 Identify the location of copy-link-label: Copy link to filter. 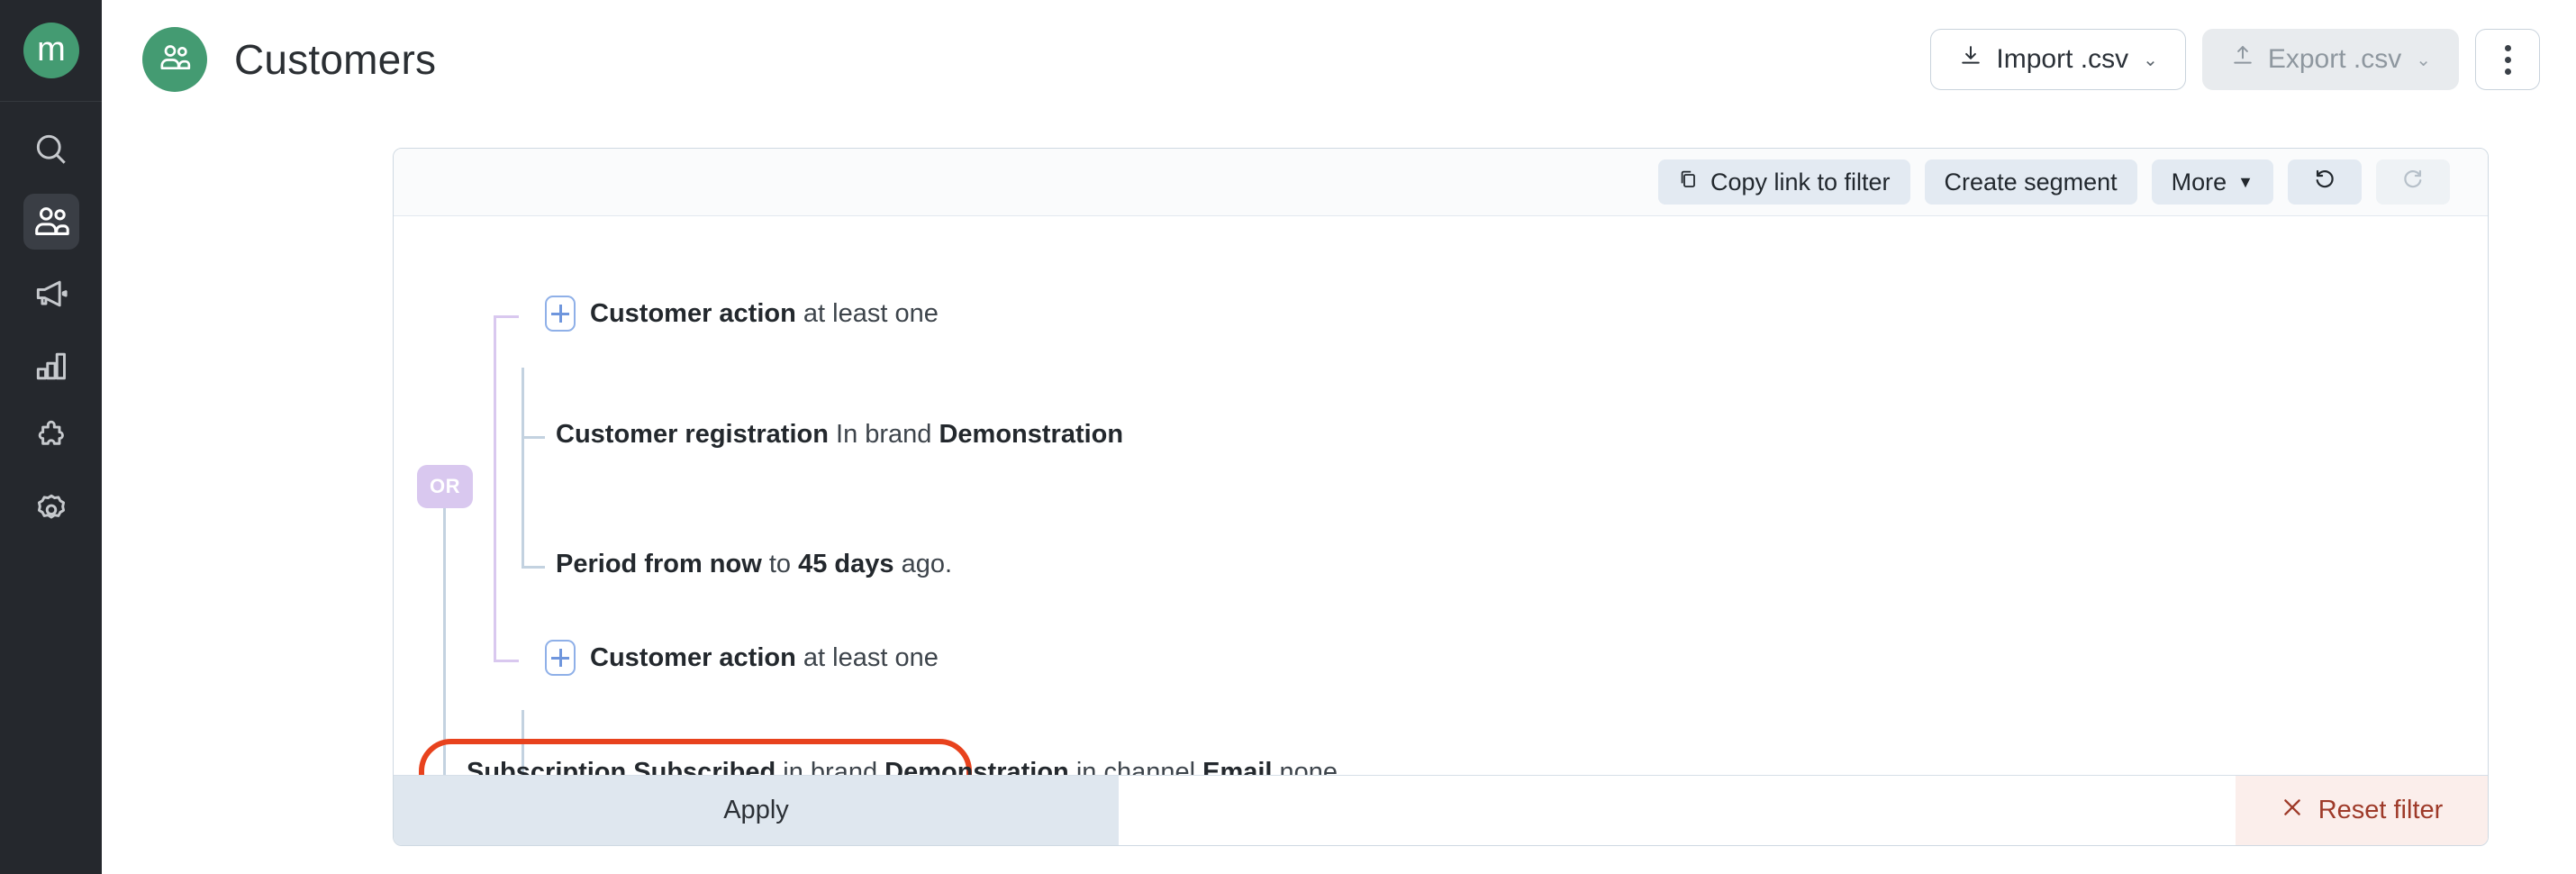
(1800, 182).